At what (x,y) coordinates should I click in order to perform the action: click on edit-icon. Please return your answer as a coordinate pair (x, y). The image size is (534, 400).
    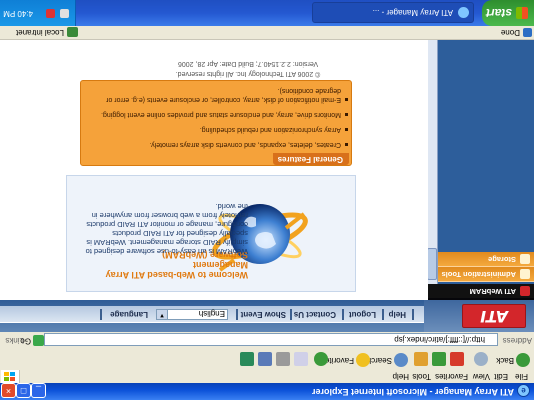
    Looking at the image, I should click on (265, 359).